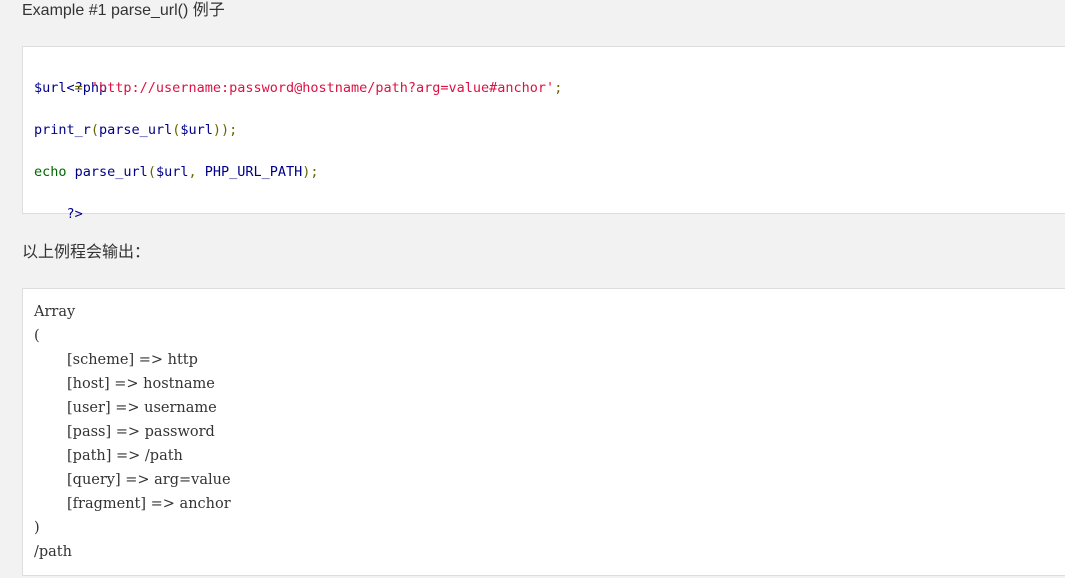 This screenshot has height=578, width=1065. What do you see at coordinates (123, 10) in the screenshot?
I see `example-heading: Example #1 parse_url() 例子` at bounding box center [123, 10].